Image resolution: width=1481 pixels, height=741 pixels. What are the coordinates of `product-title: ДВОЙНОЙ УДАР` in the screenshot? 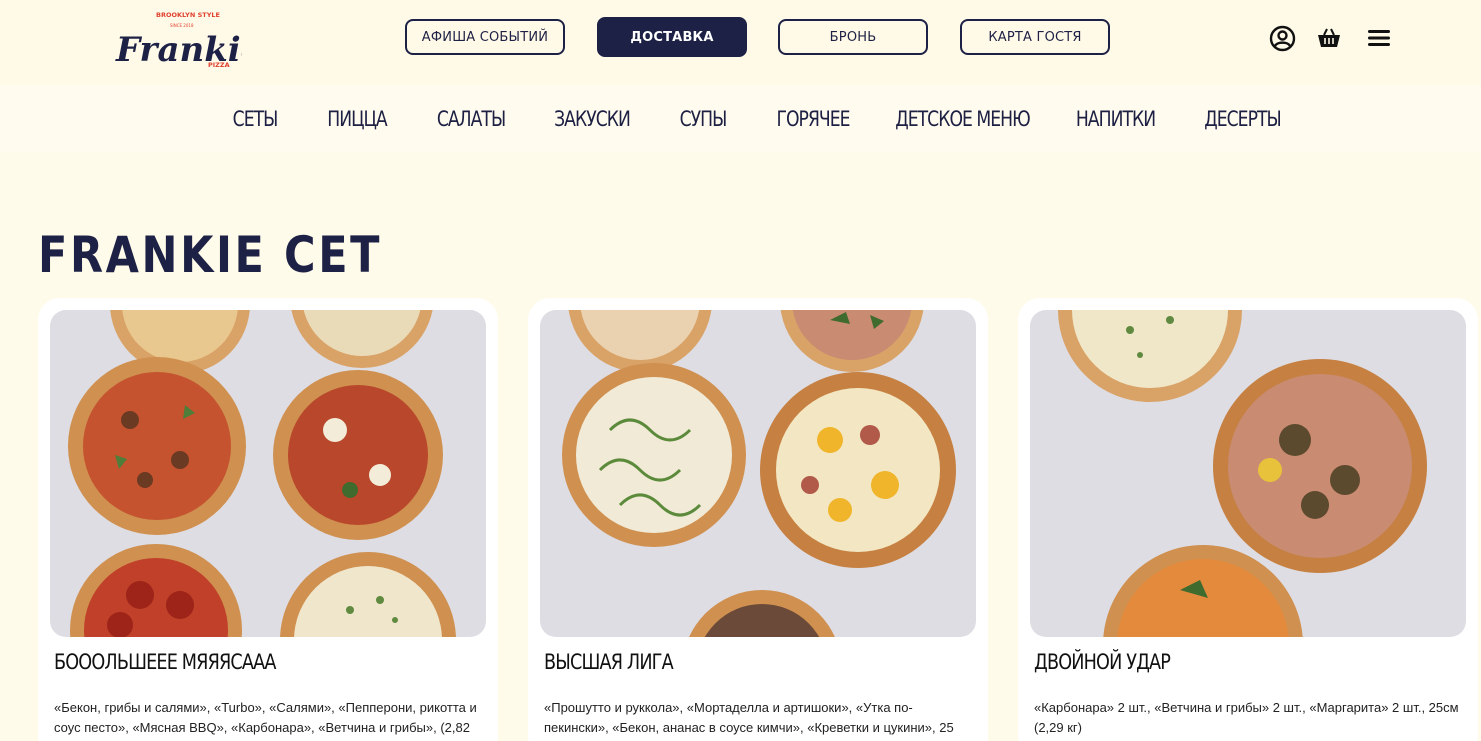 It's located at (1102, 662).